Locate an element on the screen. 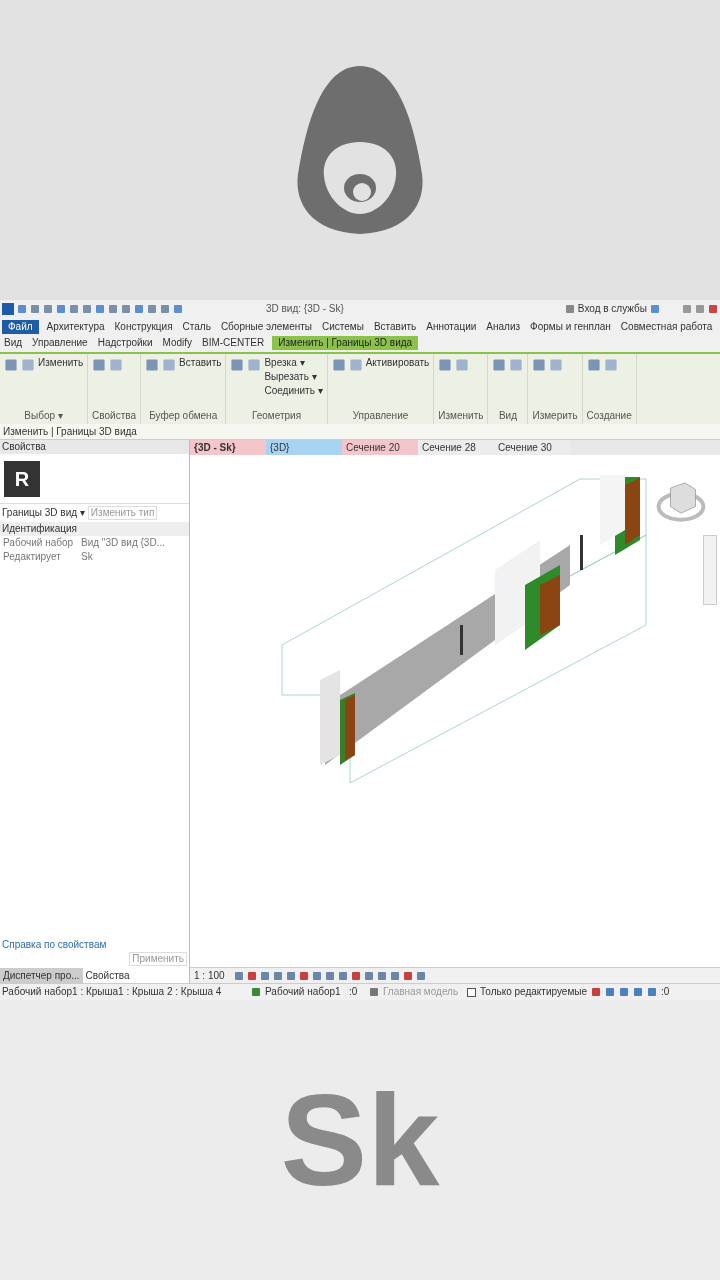  panel-label: Геометрия is located at coordinates (276, 416).